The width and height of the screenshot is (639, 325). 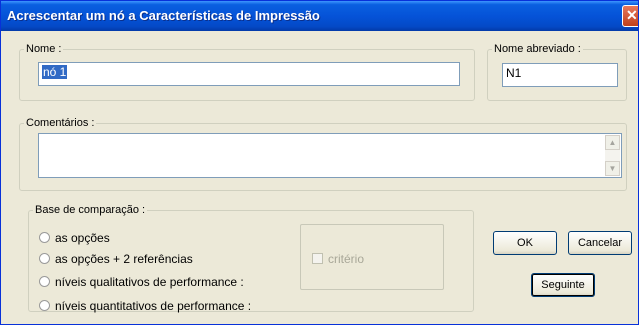 I want to click on radio-as-opcoes-referencias: as opções + 2 referências, so click(x=116, y=261).